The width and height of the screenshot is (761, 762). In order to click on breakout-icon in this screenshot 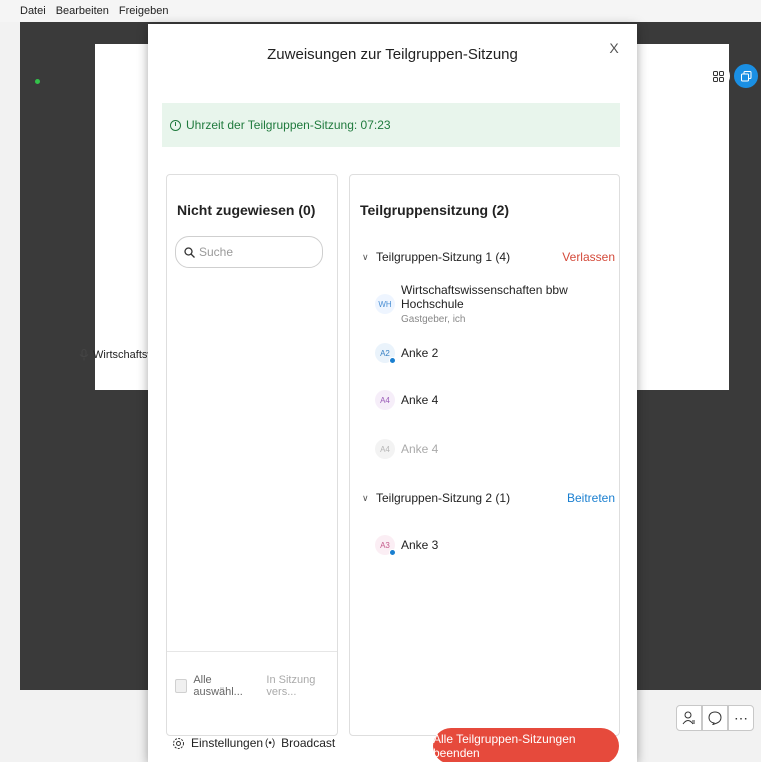, I will do `click(745, 75)`.